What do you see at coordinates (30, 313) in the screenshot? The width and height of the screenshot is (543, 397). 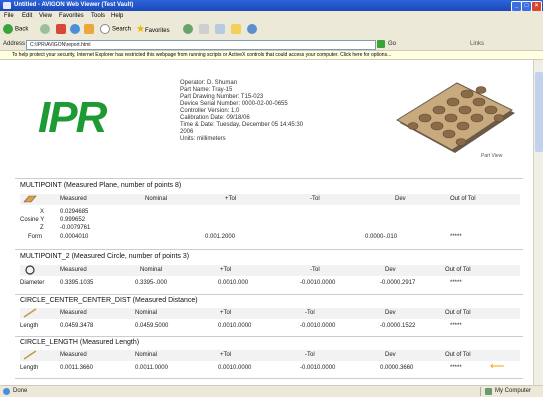 I see `caliper-icon` at bounding box center [30, 313].